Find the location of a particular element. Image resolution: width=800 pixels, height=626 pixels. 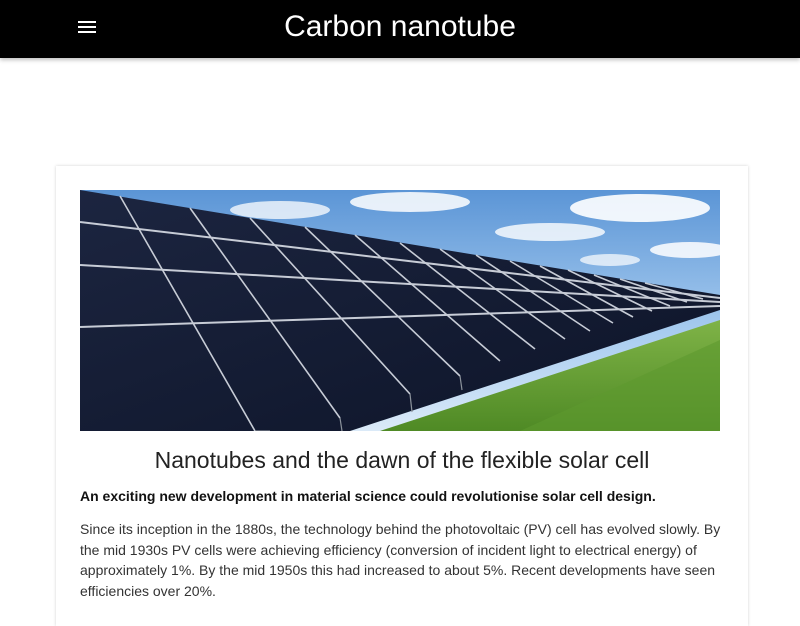

page-title: Carbon nanotube is located at coordinates (400, 26).